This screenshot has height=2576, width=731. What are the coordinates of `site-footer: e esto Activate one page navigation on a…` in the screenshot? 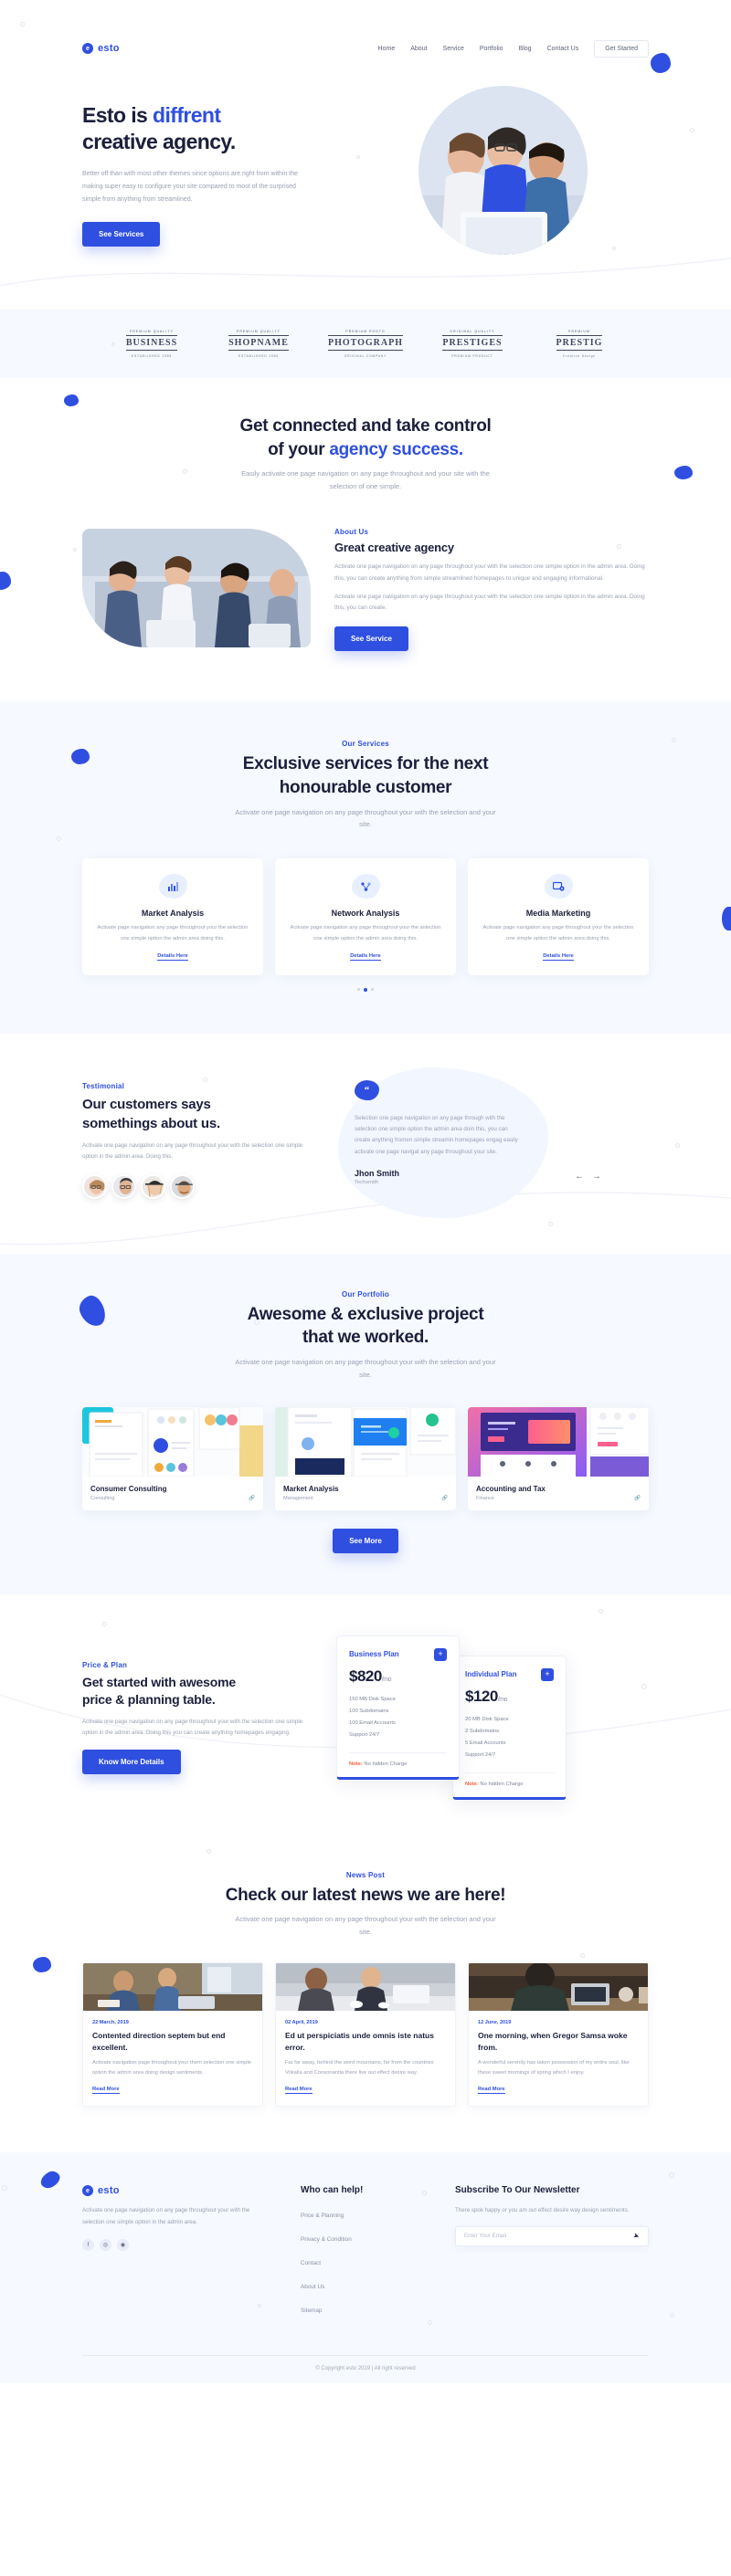 It's located at (365, 2268).